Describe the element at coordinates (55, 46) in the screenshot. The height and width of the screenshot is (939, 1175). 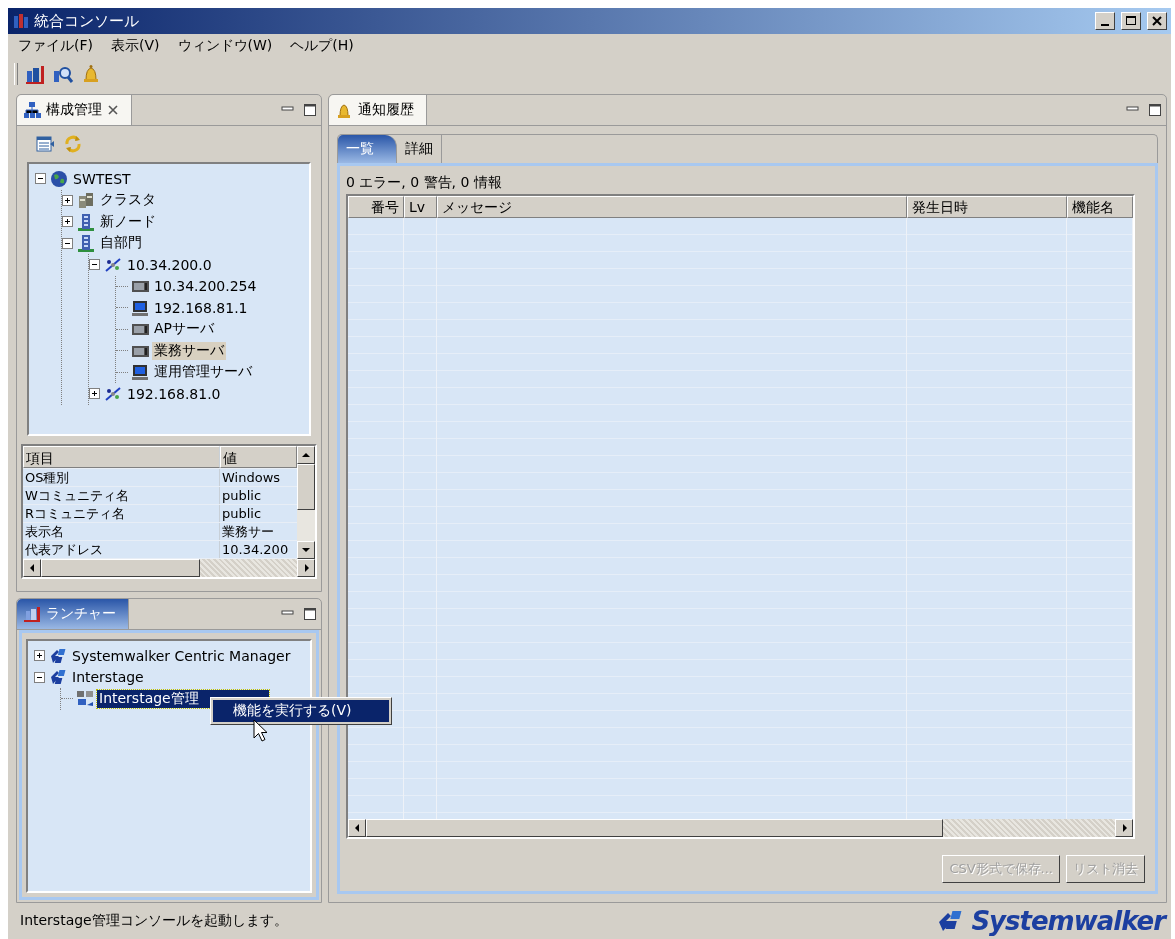
I see `menu-item: ファイル(F)` at that location.